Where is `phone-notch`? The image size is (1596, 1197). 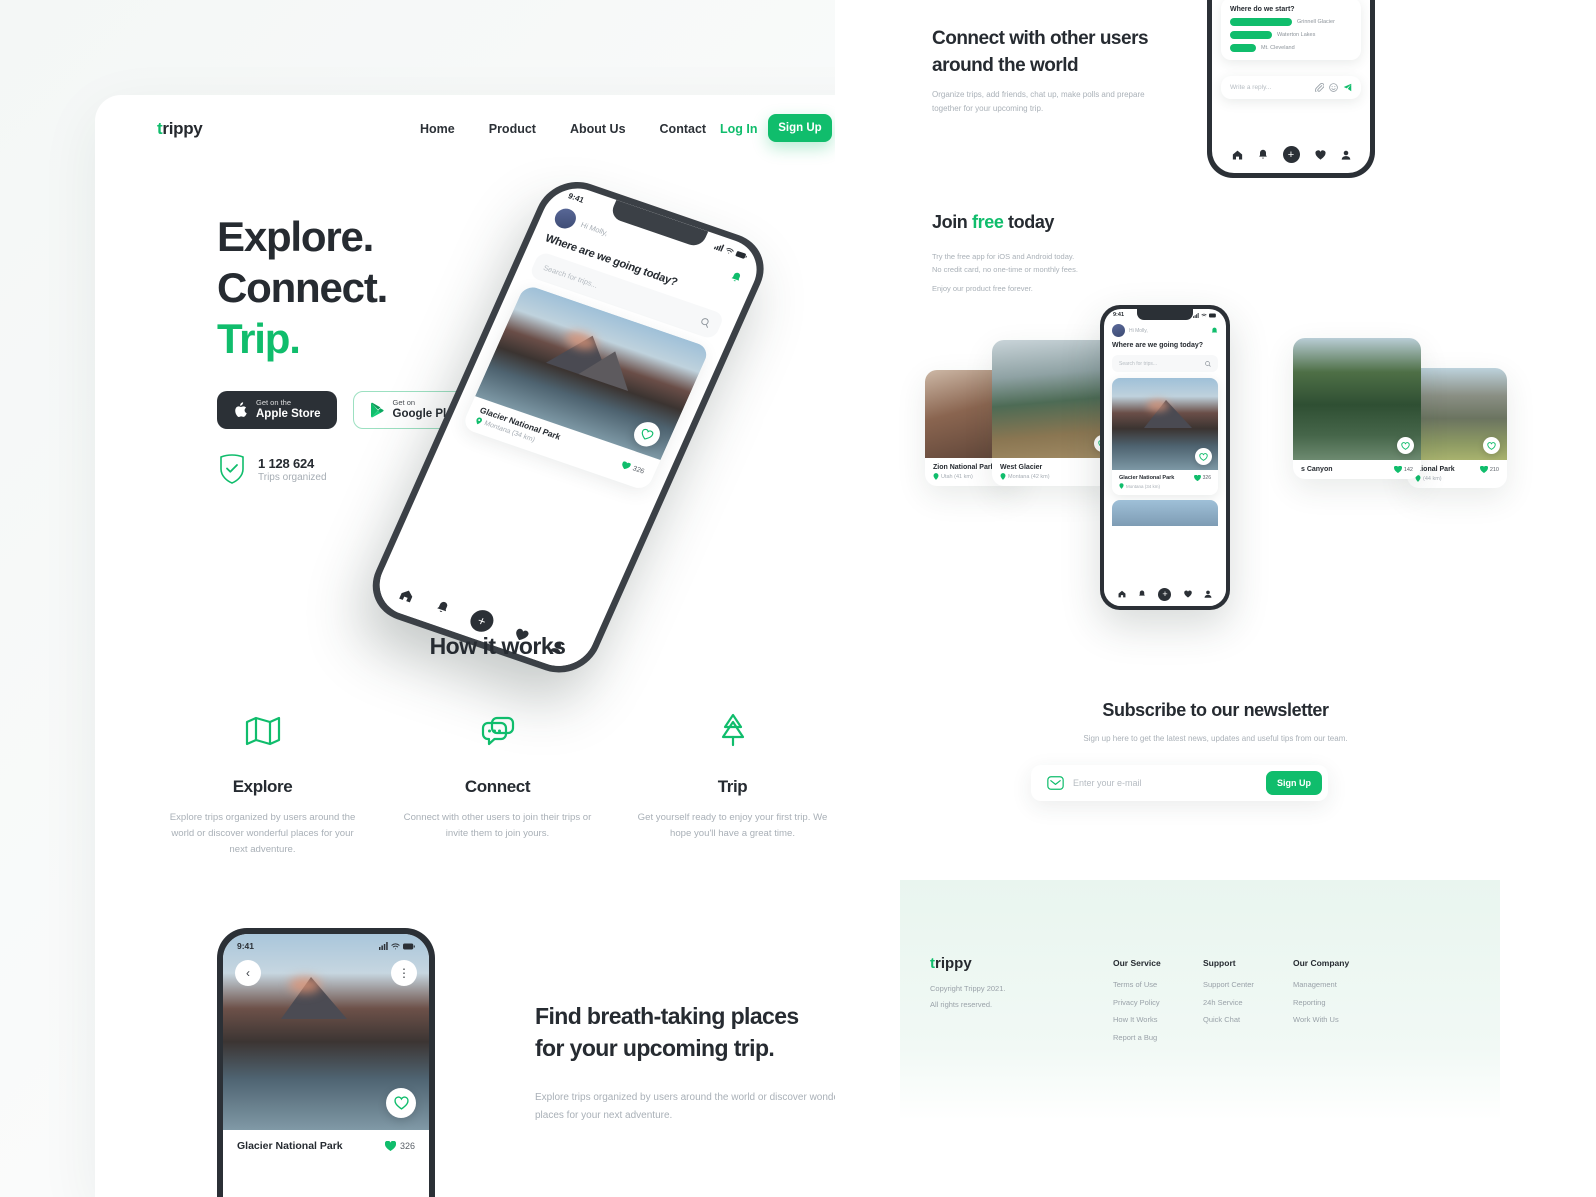 phone-notch is located at coordinates (1165, 314).